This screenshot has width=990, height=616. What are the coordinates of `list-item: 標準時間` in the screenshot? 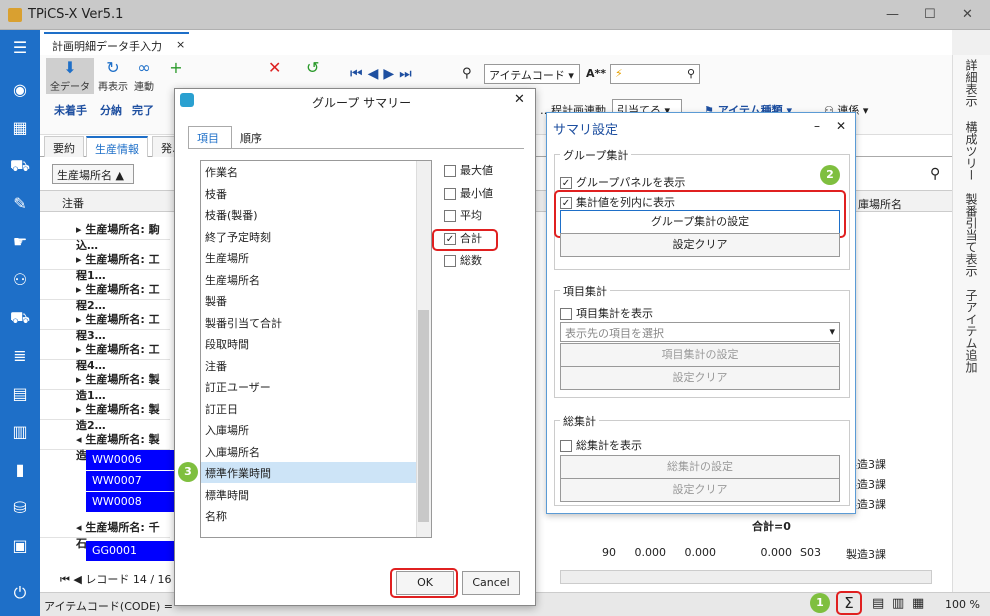 It's located at (308, 494).